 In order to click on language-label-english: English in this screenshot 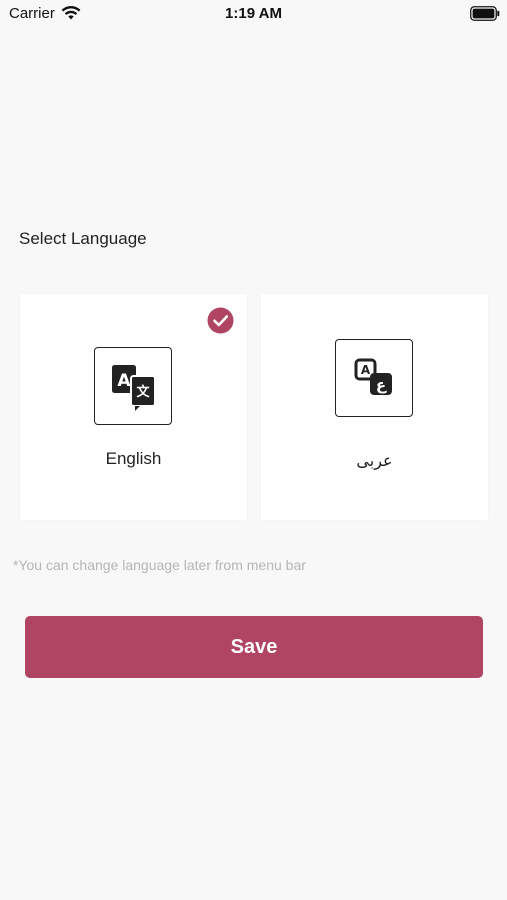, I will do `click(133, 458)`.